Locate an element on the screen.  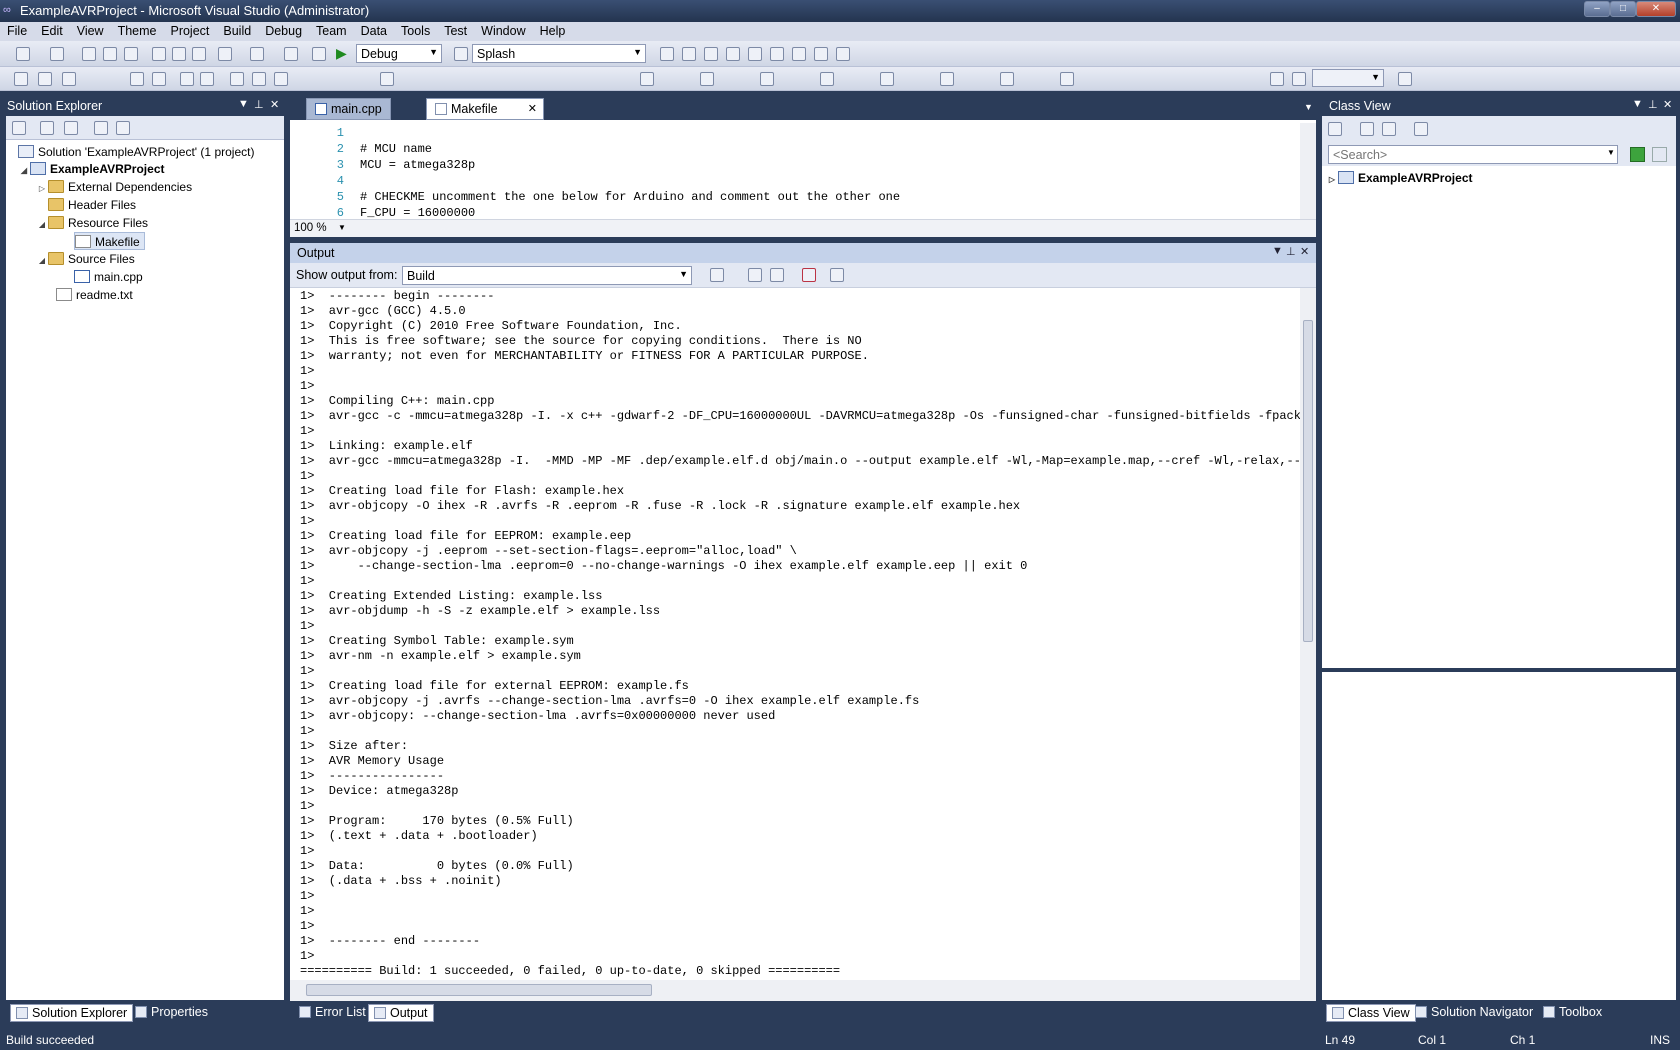
uncomment-icon is located at coordinates (207, 79).